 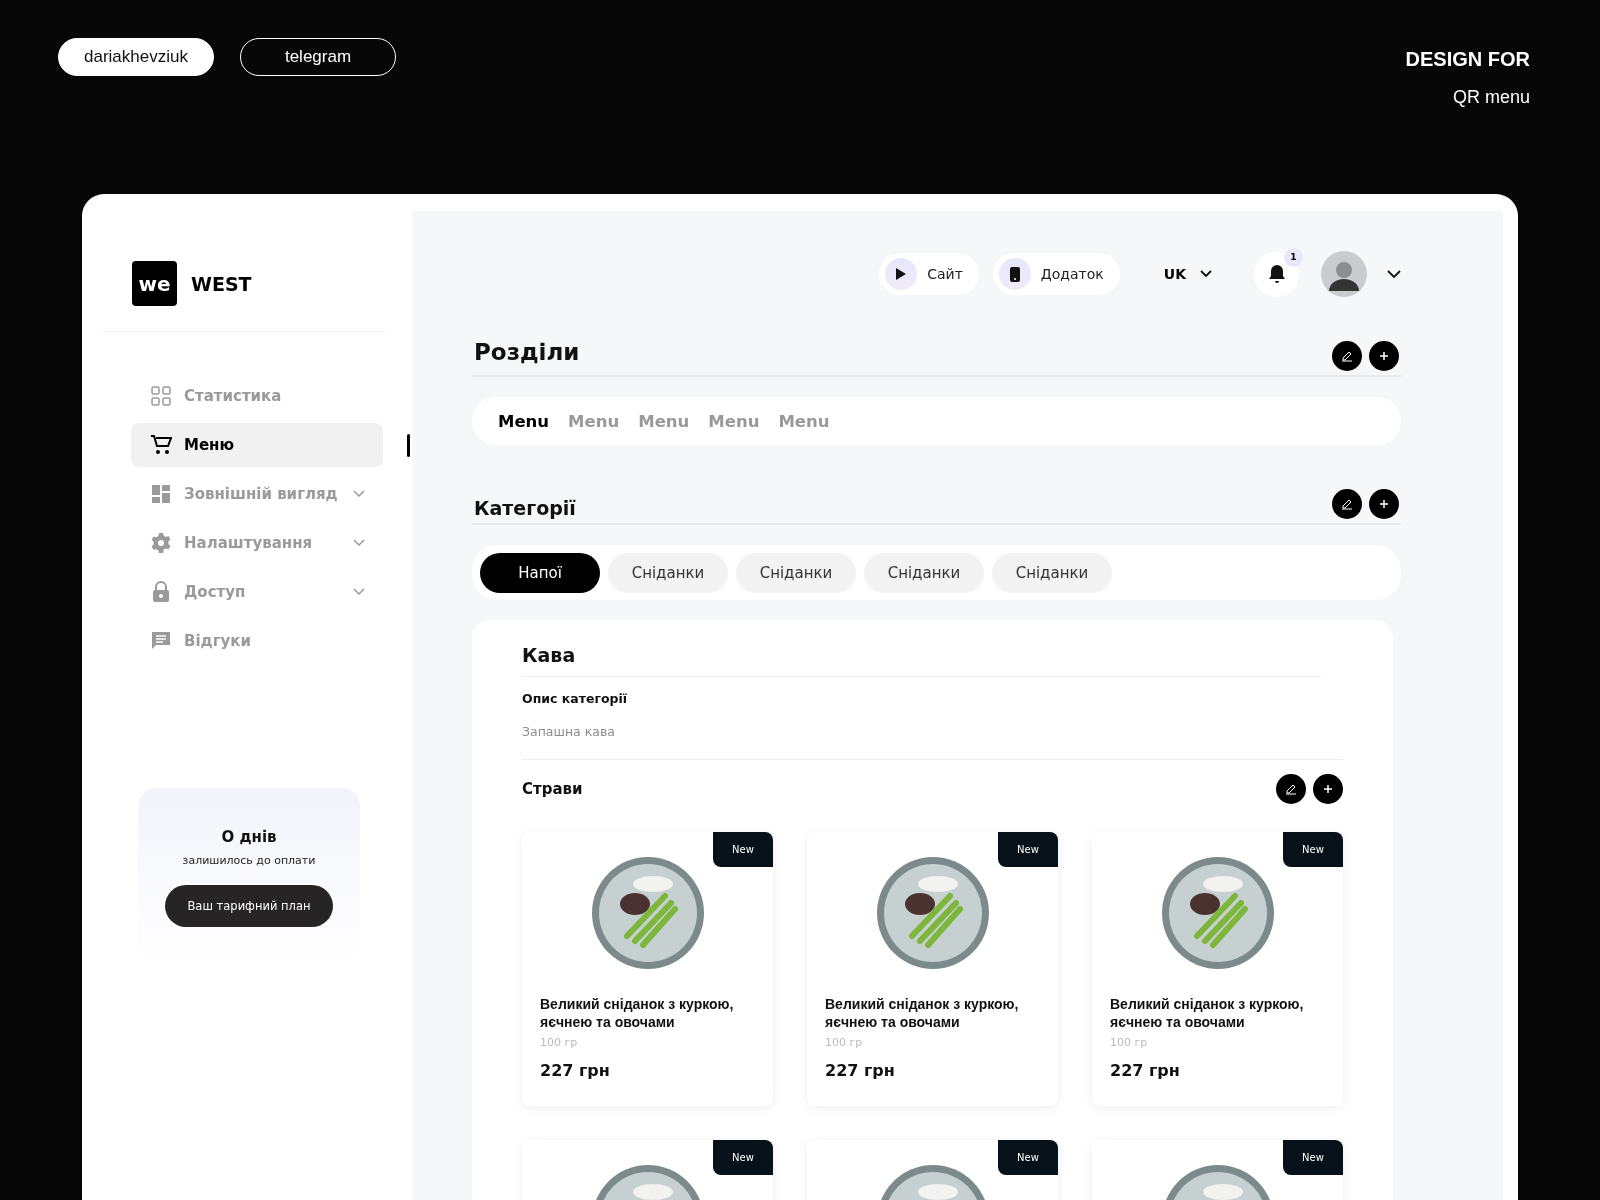 What do you see at coordinates (161, 494) in the screenshot?
I see `dashboard-icon` at bounding box center [161, 494].